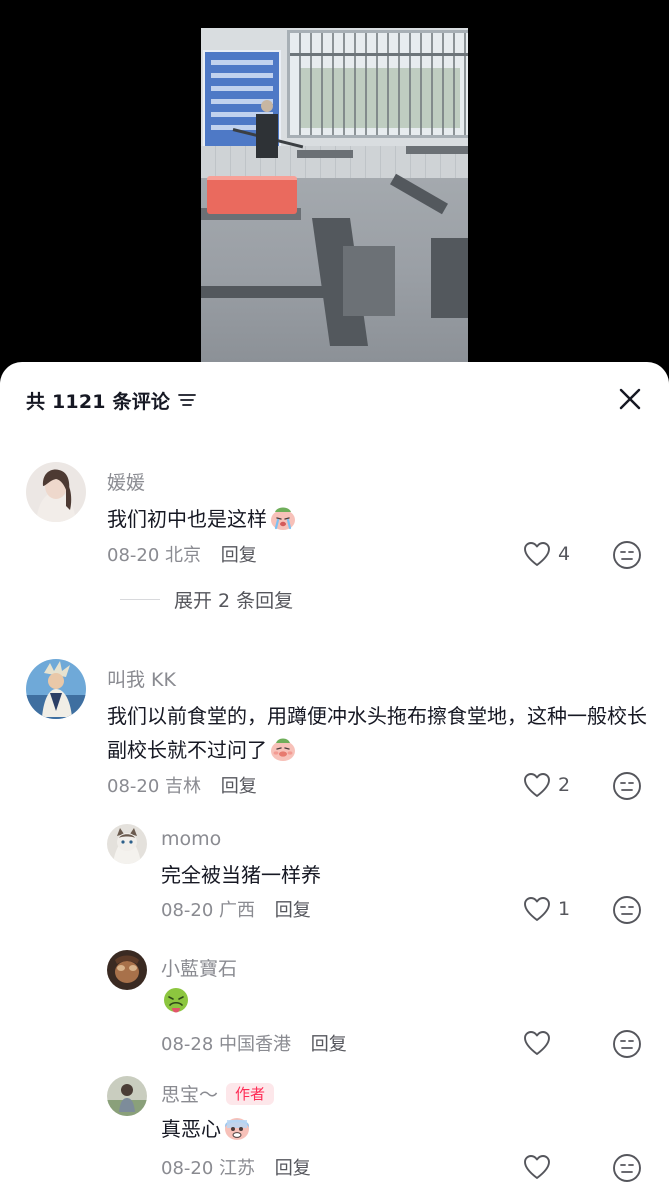 The height and width of the screenshot is (1200, 669). Describe the element at coordinates (334, 198) in the screenshot. I see `video-thumbnail` at that location.